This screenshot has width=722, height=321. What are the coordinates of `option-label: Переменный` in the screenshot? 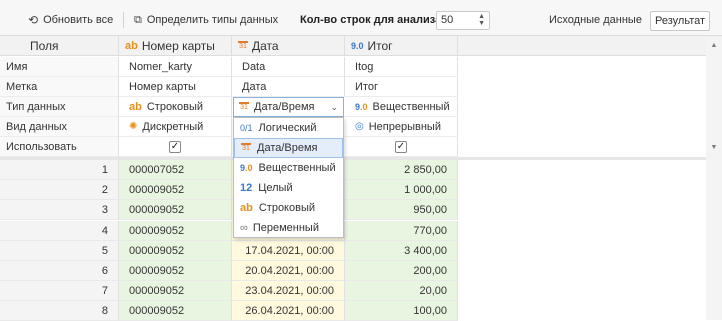 It's located at (285, 228).